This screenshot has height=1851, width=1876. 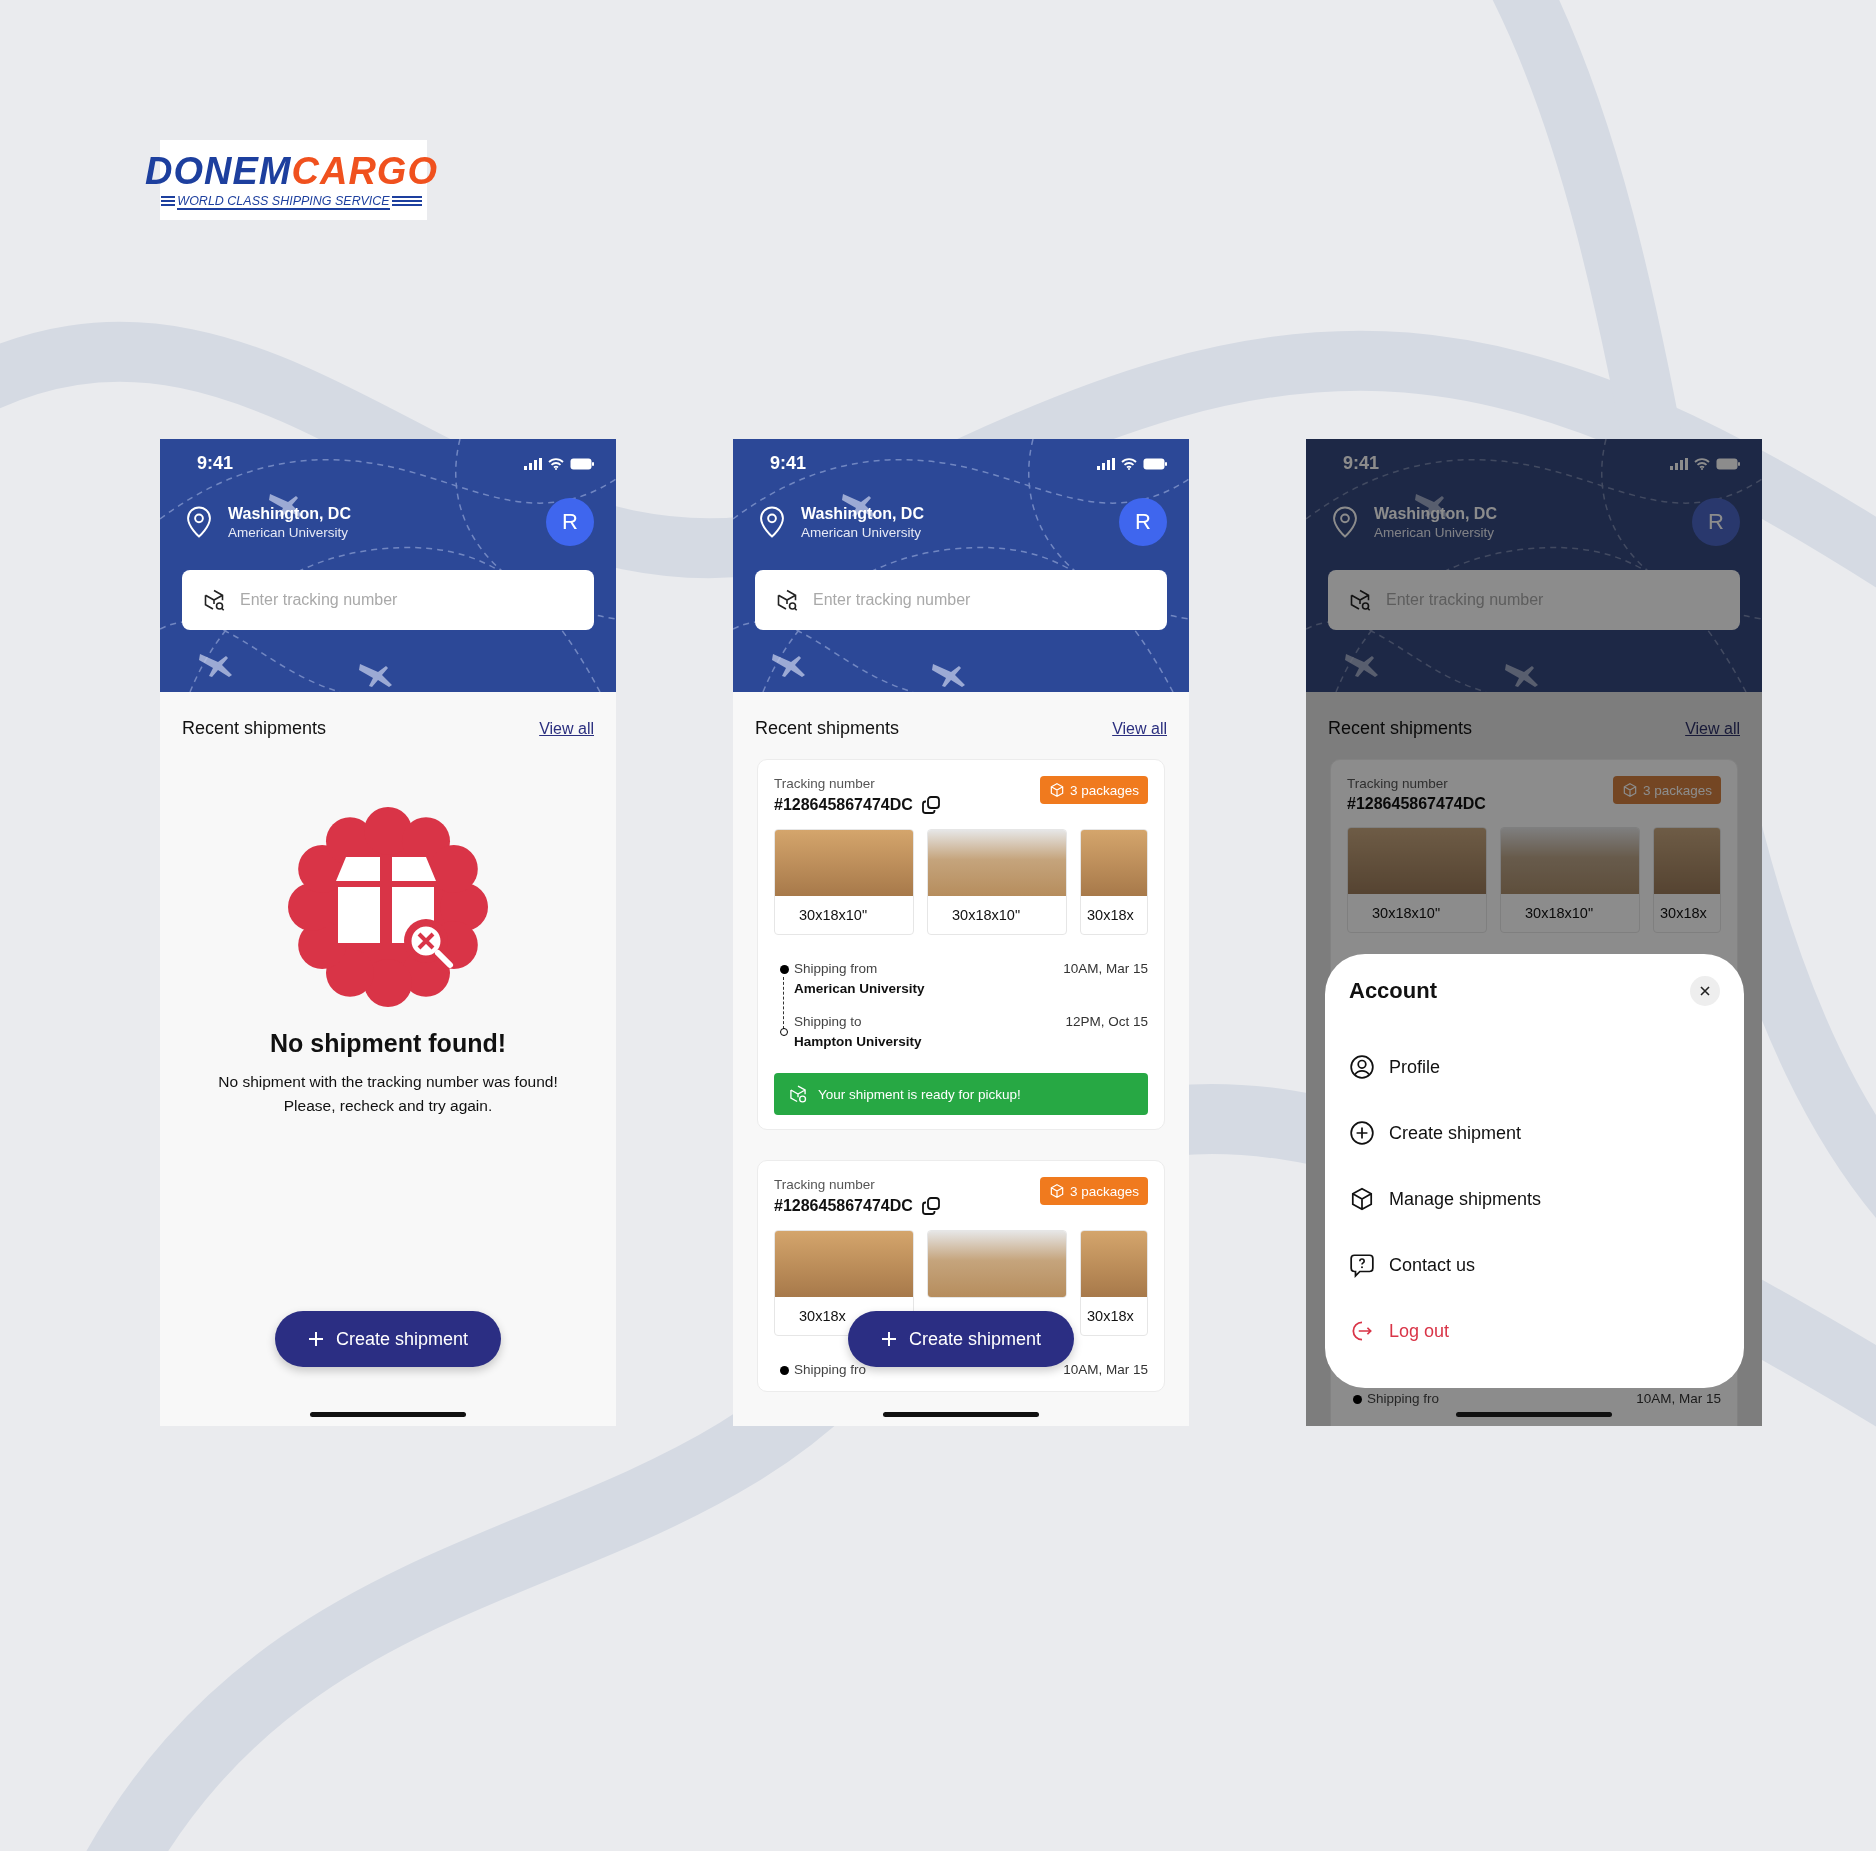 What do you see at coordinates (388, 1043) in the screenshot?
I see `empty-state-title: No shipment found!` at bounding box center [388, 1043].